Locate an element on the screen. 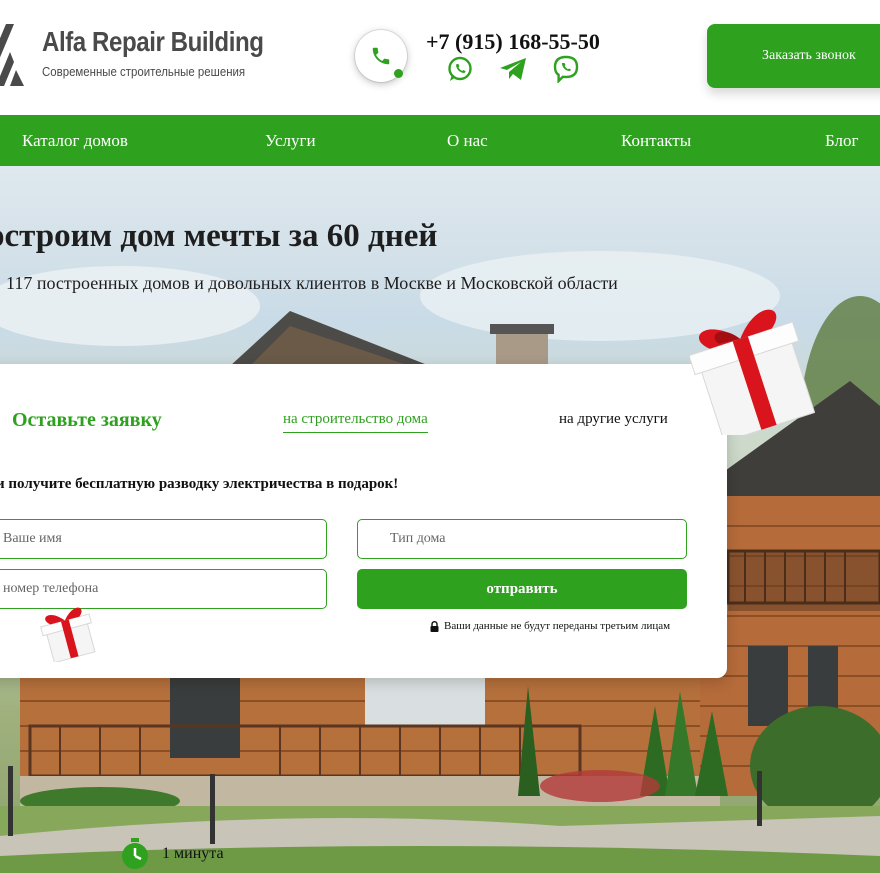 The image size is (880, 873). nav-item-about: О нас is located at coordinates (467, 140).